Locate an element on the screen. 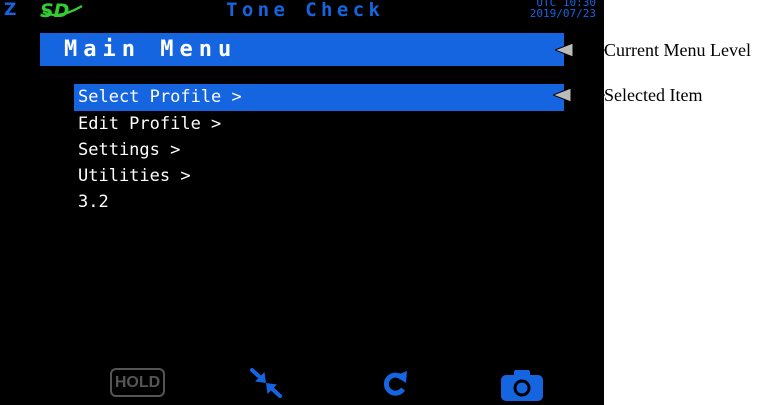  selected-item-label: Selected Item is located at coordinates (653, 95).